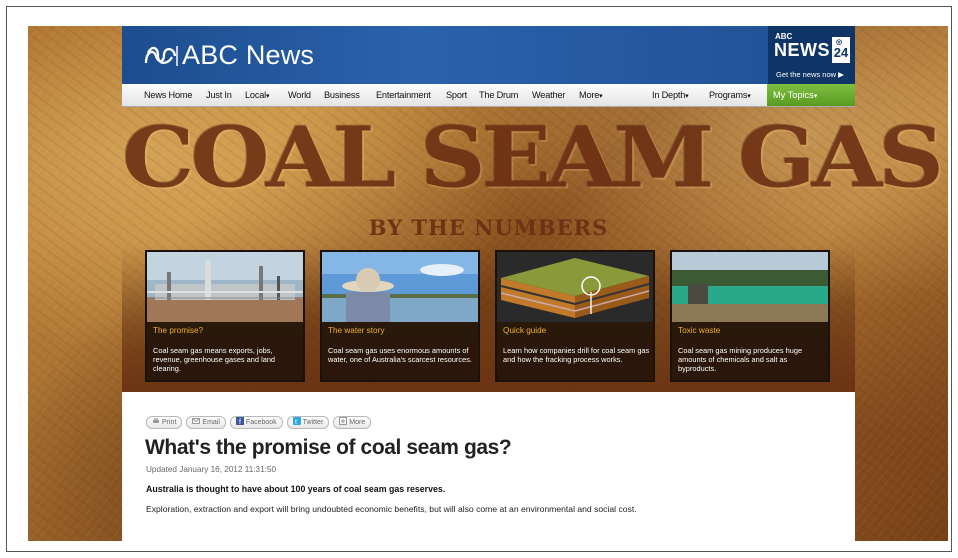 The width and height of the screenshot is (958, 558). Describe the element at coordinates (750, 287) in the screenshot. I see `waste-pond-image` at that location.